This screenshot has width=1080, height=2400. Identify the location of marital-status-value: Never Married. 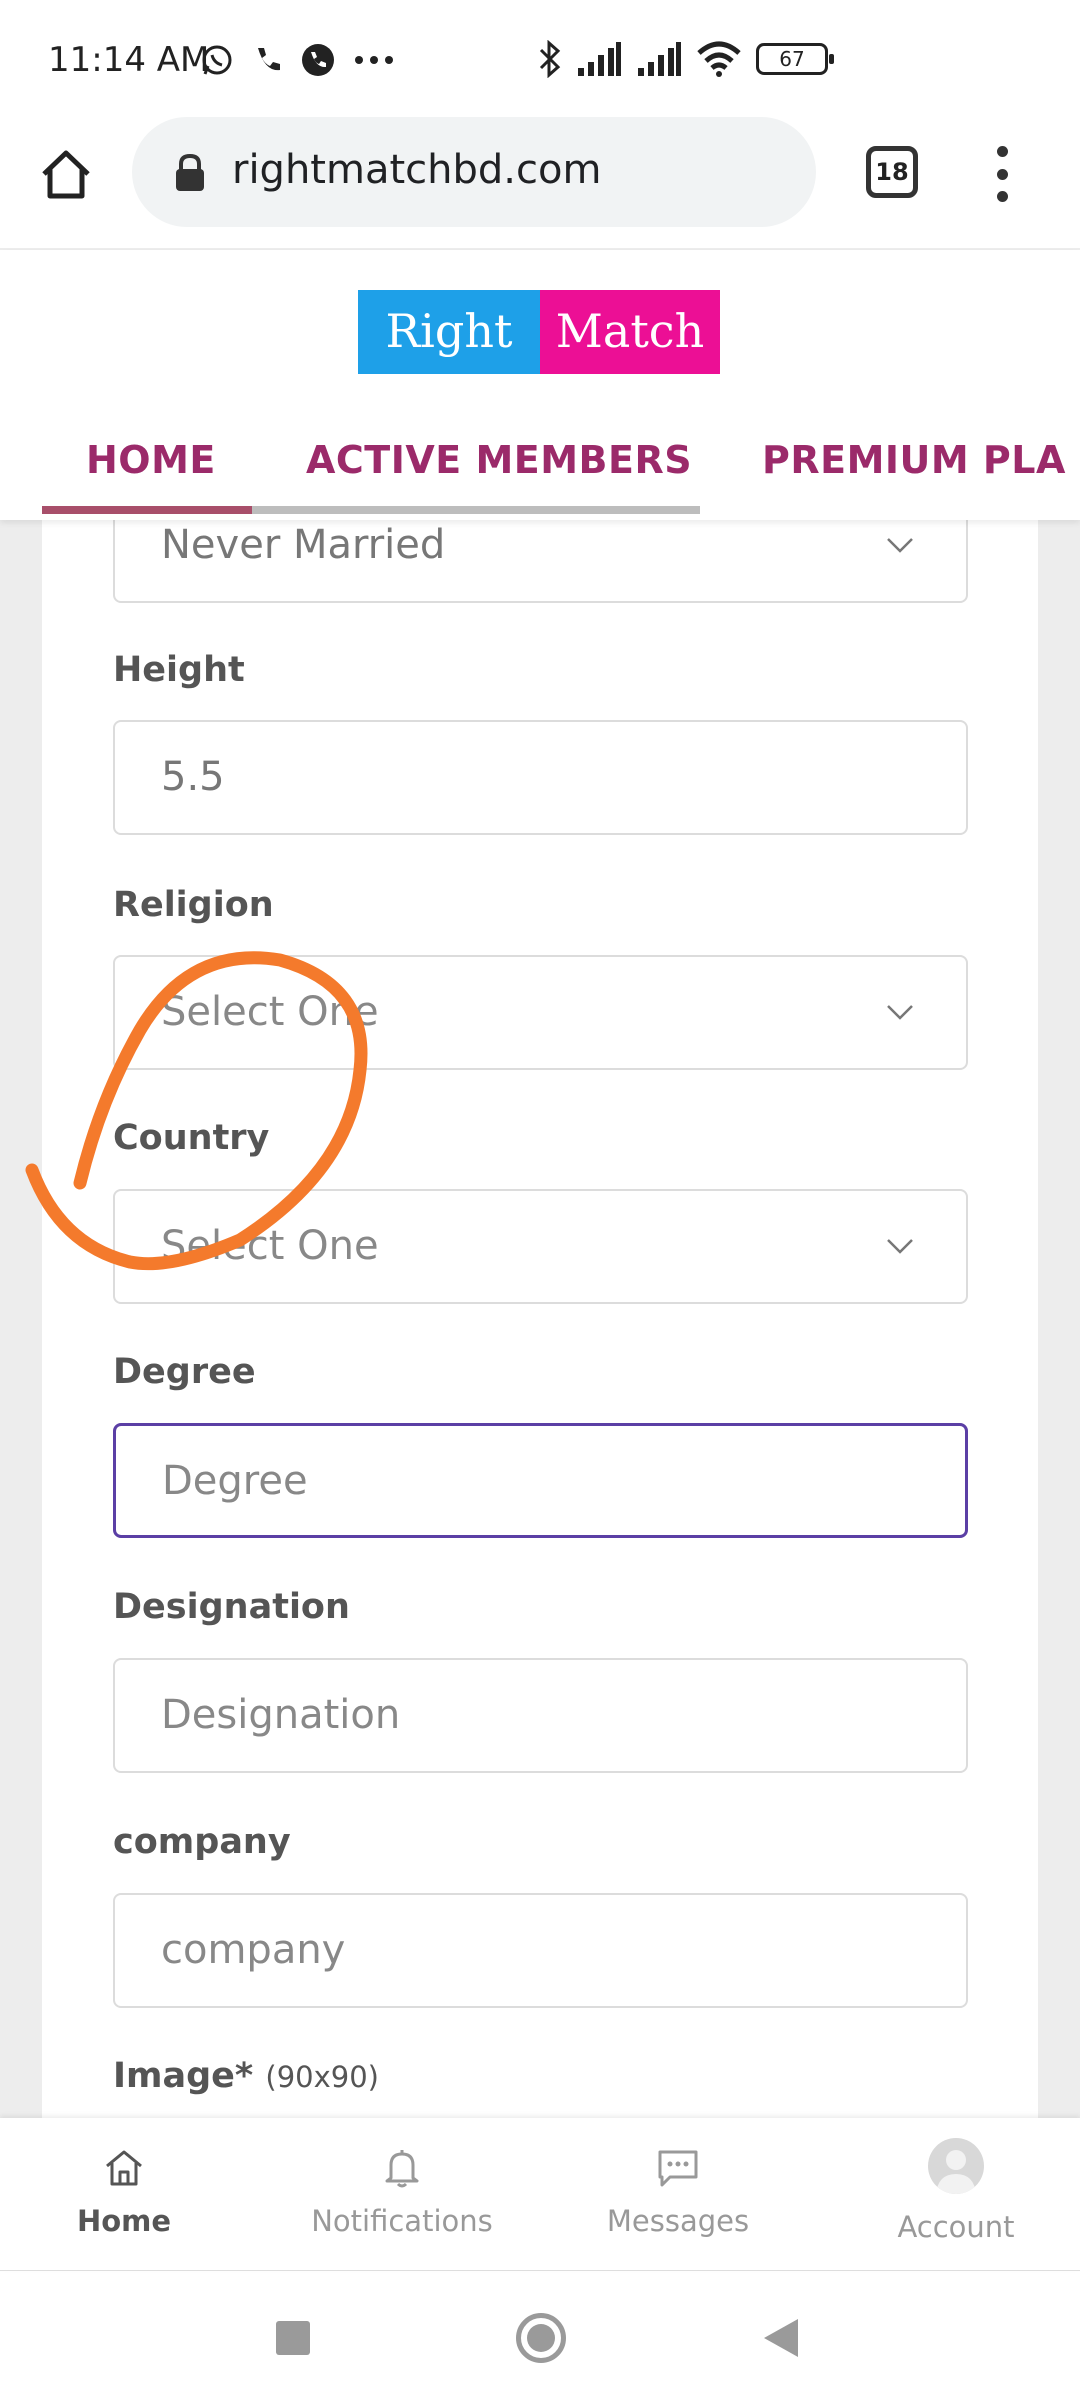
(303, 545).